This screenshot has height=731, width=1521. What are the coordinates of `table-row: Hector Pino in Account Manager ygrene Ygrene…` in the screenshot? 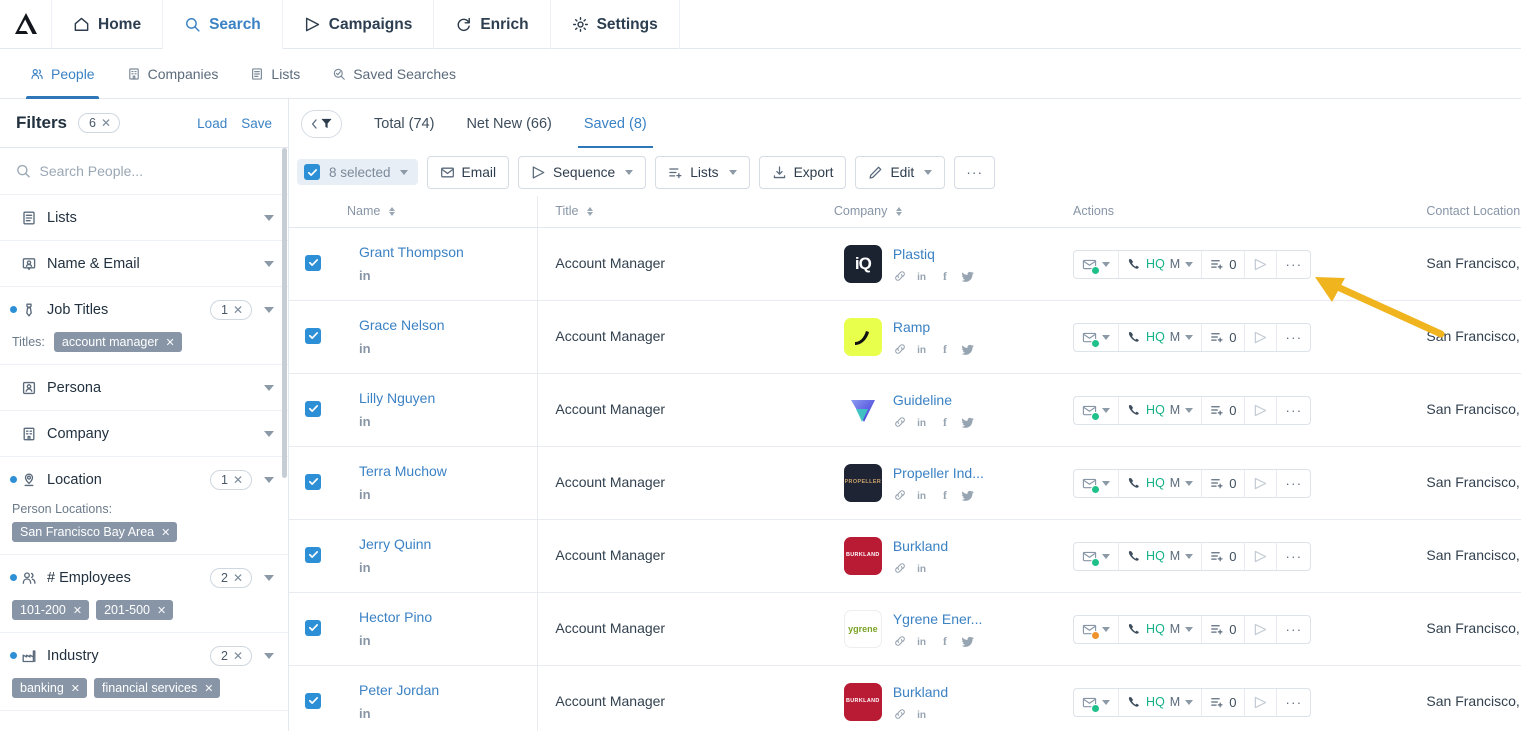 It's located at (905, 629).